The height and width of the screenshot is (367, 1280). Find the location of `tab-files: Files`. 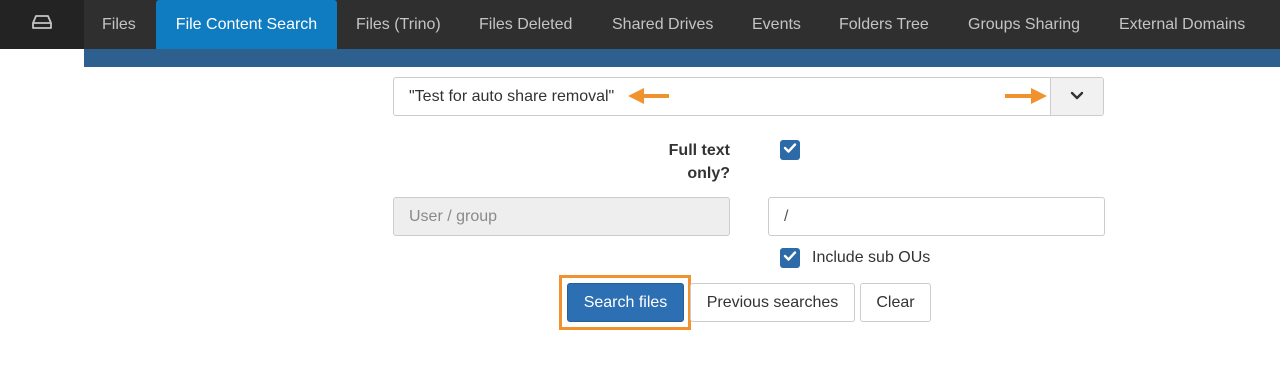

tab-files: Files is located at coordinates (119, 24).